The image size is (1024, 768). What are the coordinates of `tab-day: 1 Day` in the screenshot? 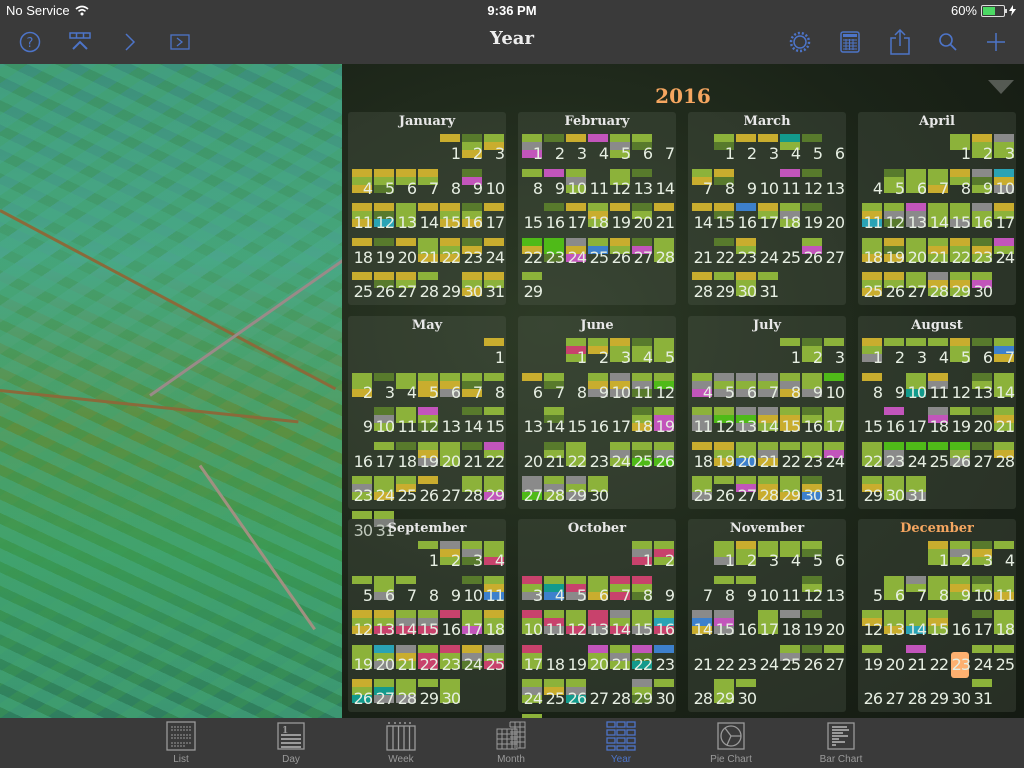 It's located at (291, 743).